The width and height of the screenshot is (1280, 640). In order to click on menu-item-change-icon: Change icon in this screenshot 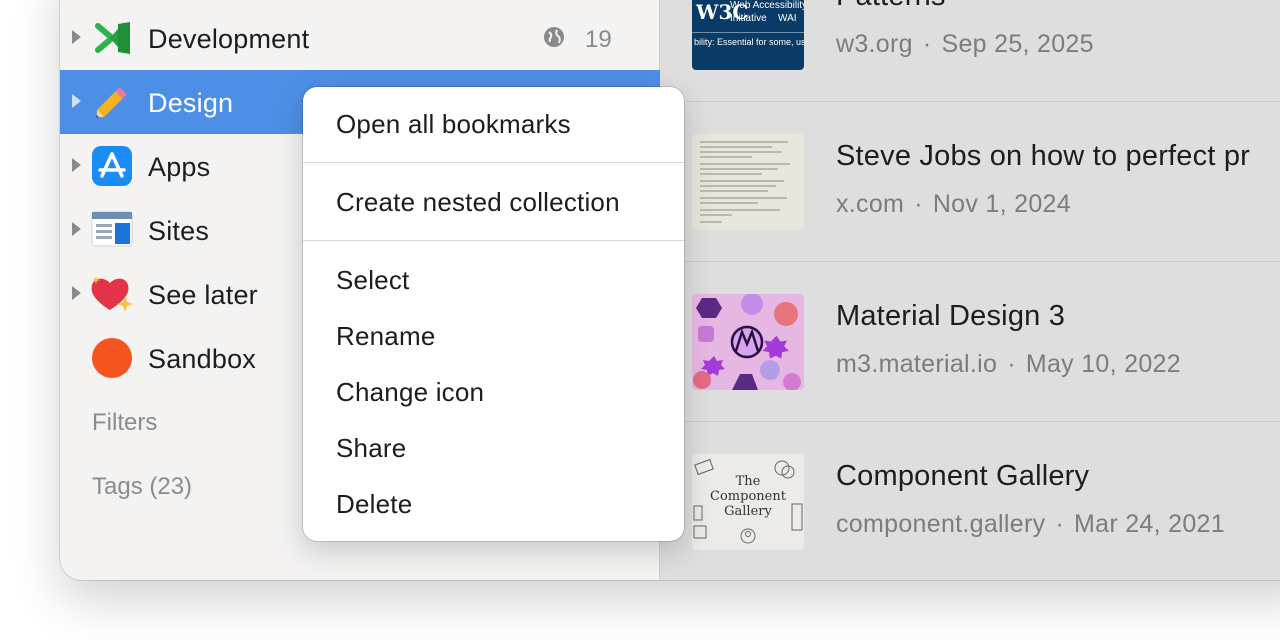, I will do `click(410, 392)`.